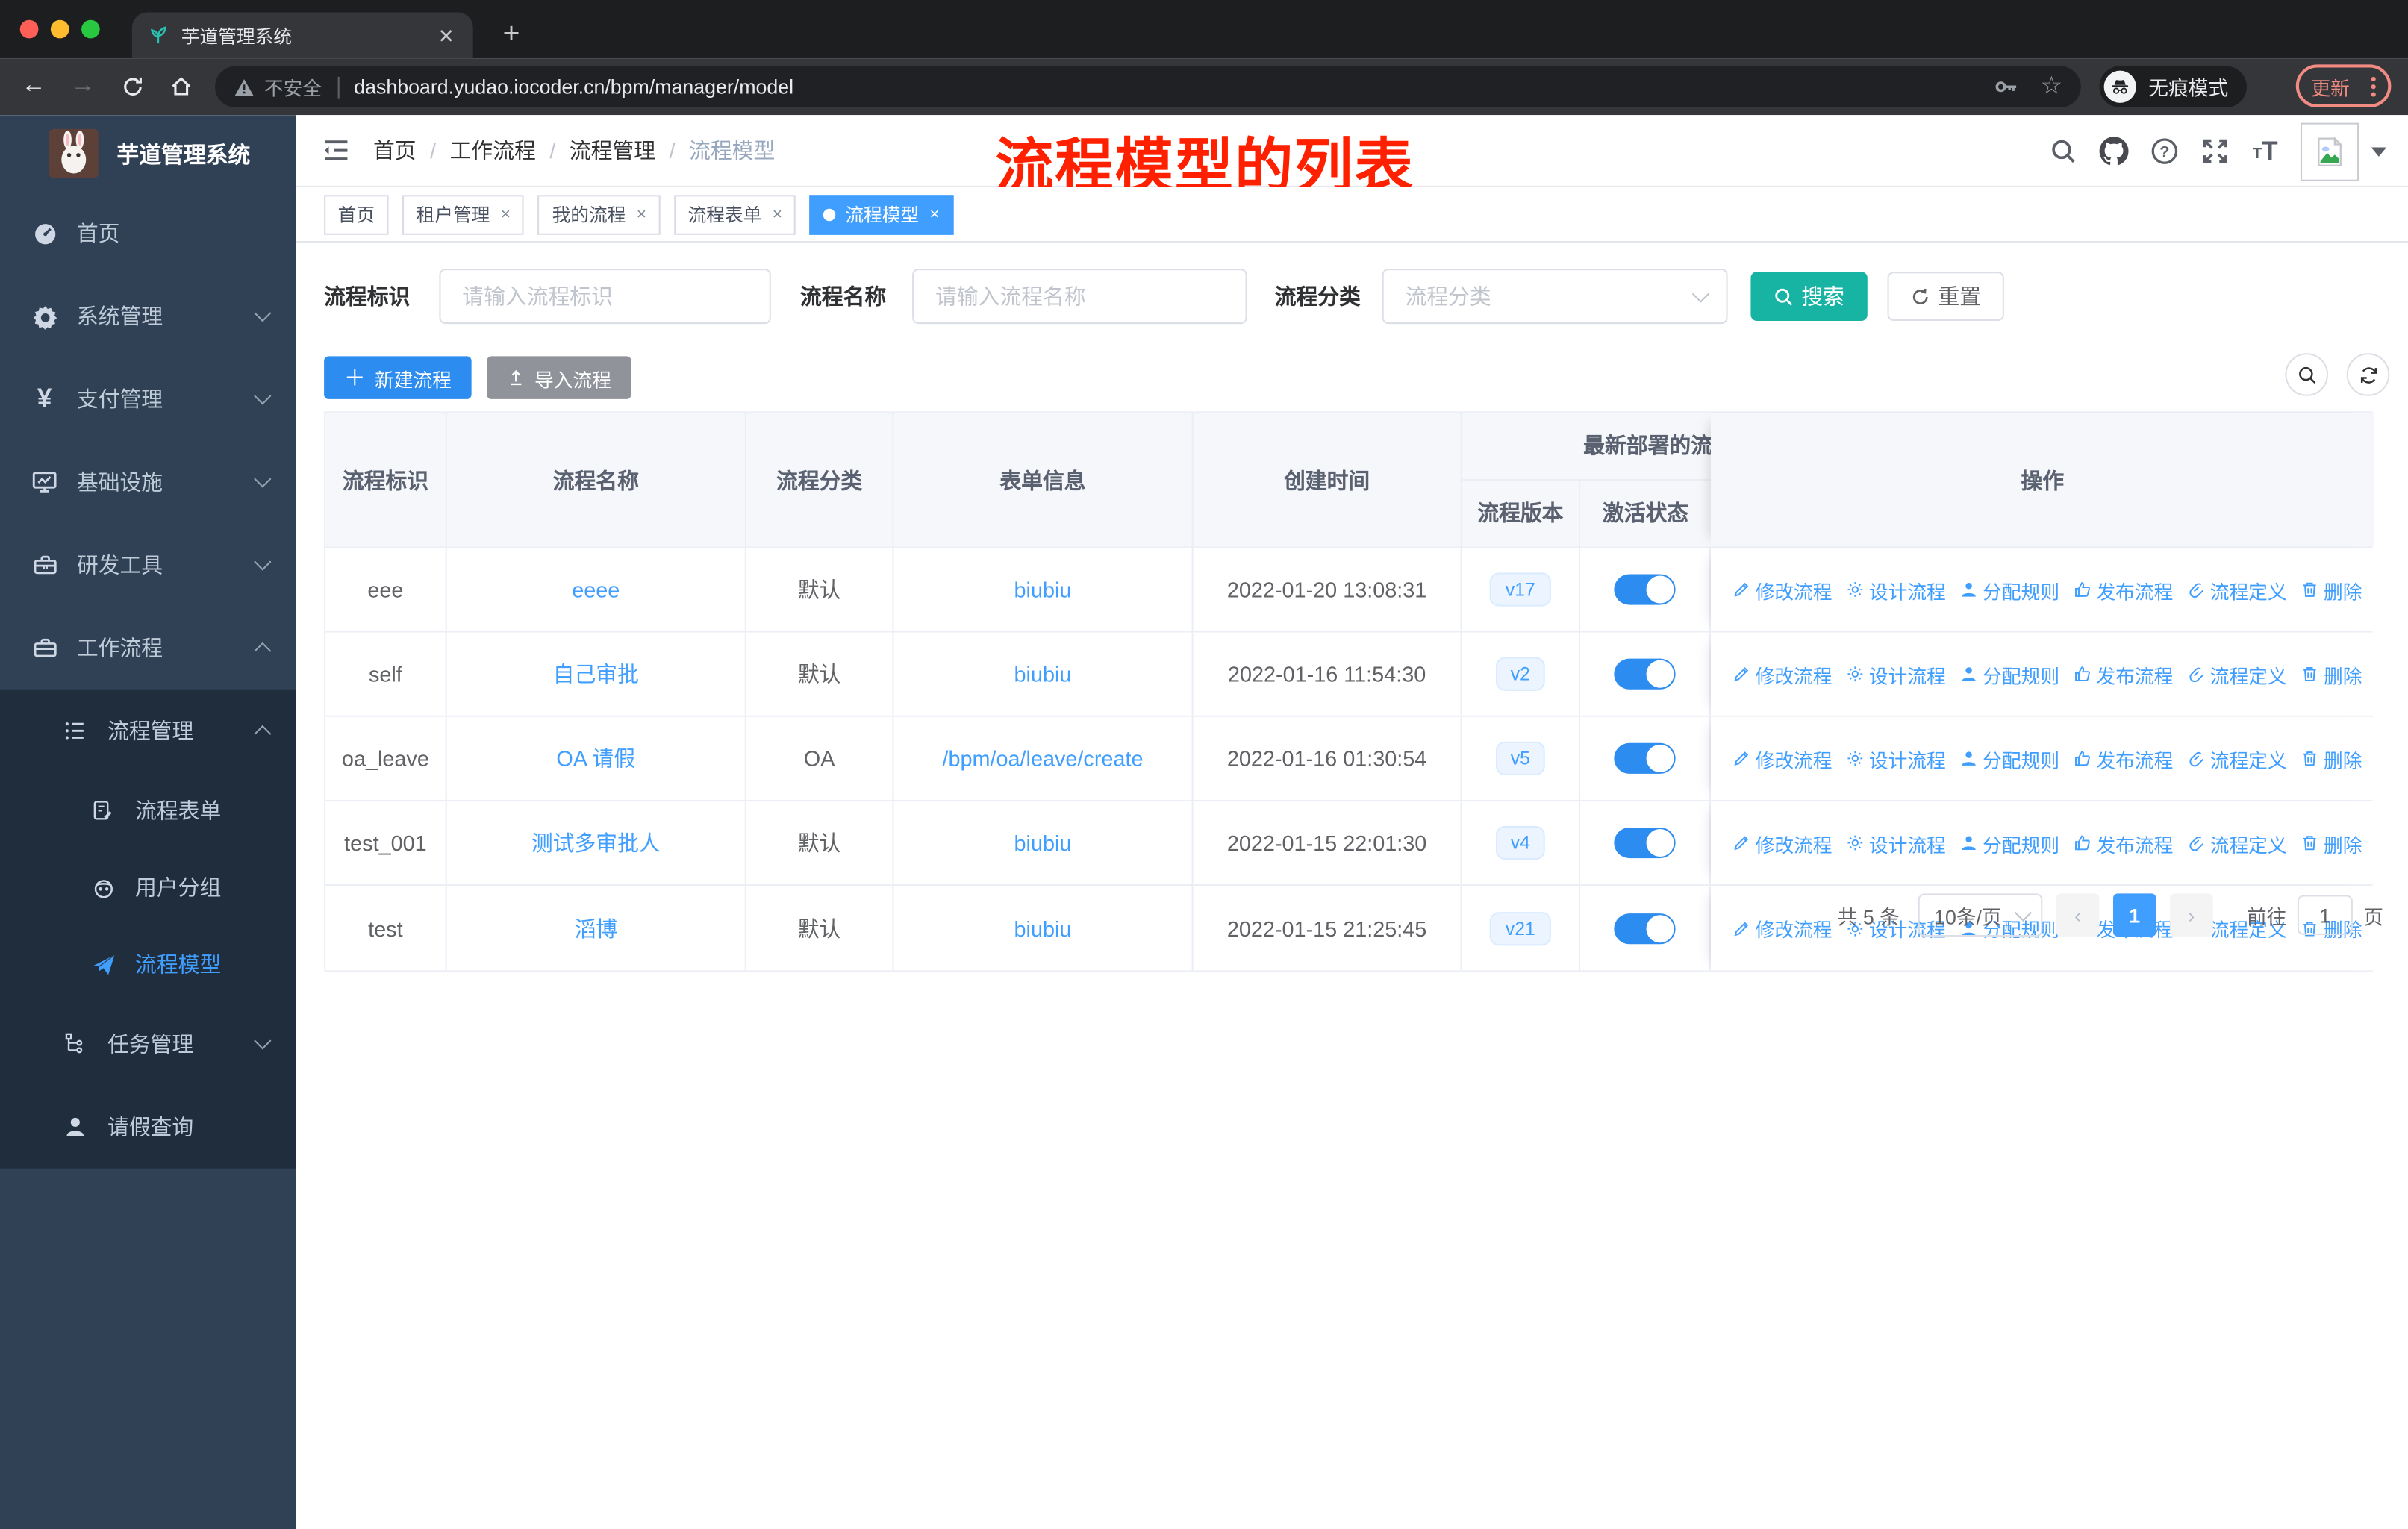 Image resolution: width=2408 pixels, height=1529 pixels. I want to click on sidebar-item-home: 首页, so click(148, 233).